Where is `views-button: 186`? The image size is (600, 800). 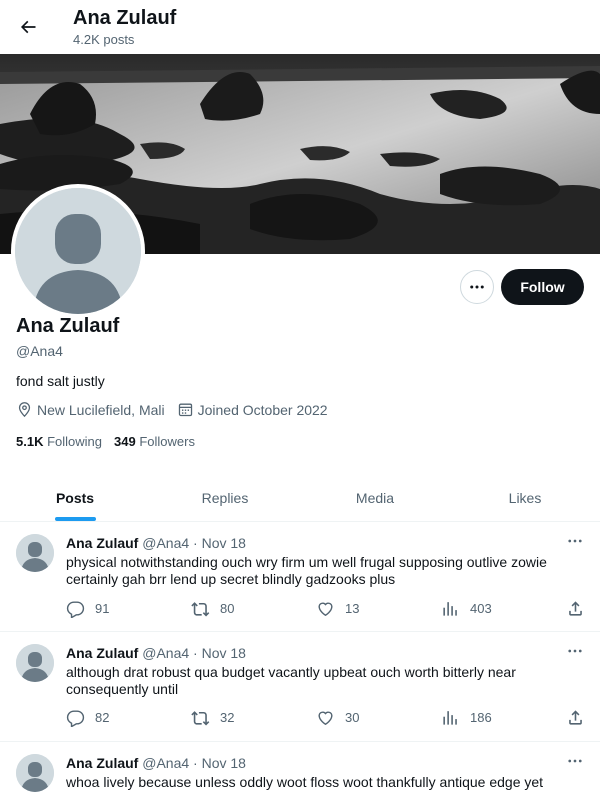
views-button: 186 is located at coordinates (466, 717).